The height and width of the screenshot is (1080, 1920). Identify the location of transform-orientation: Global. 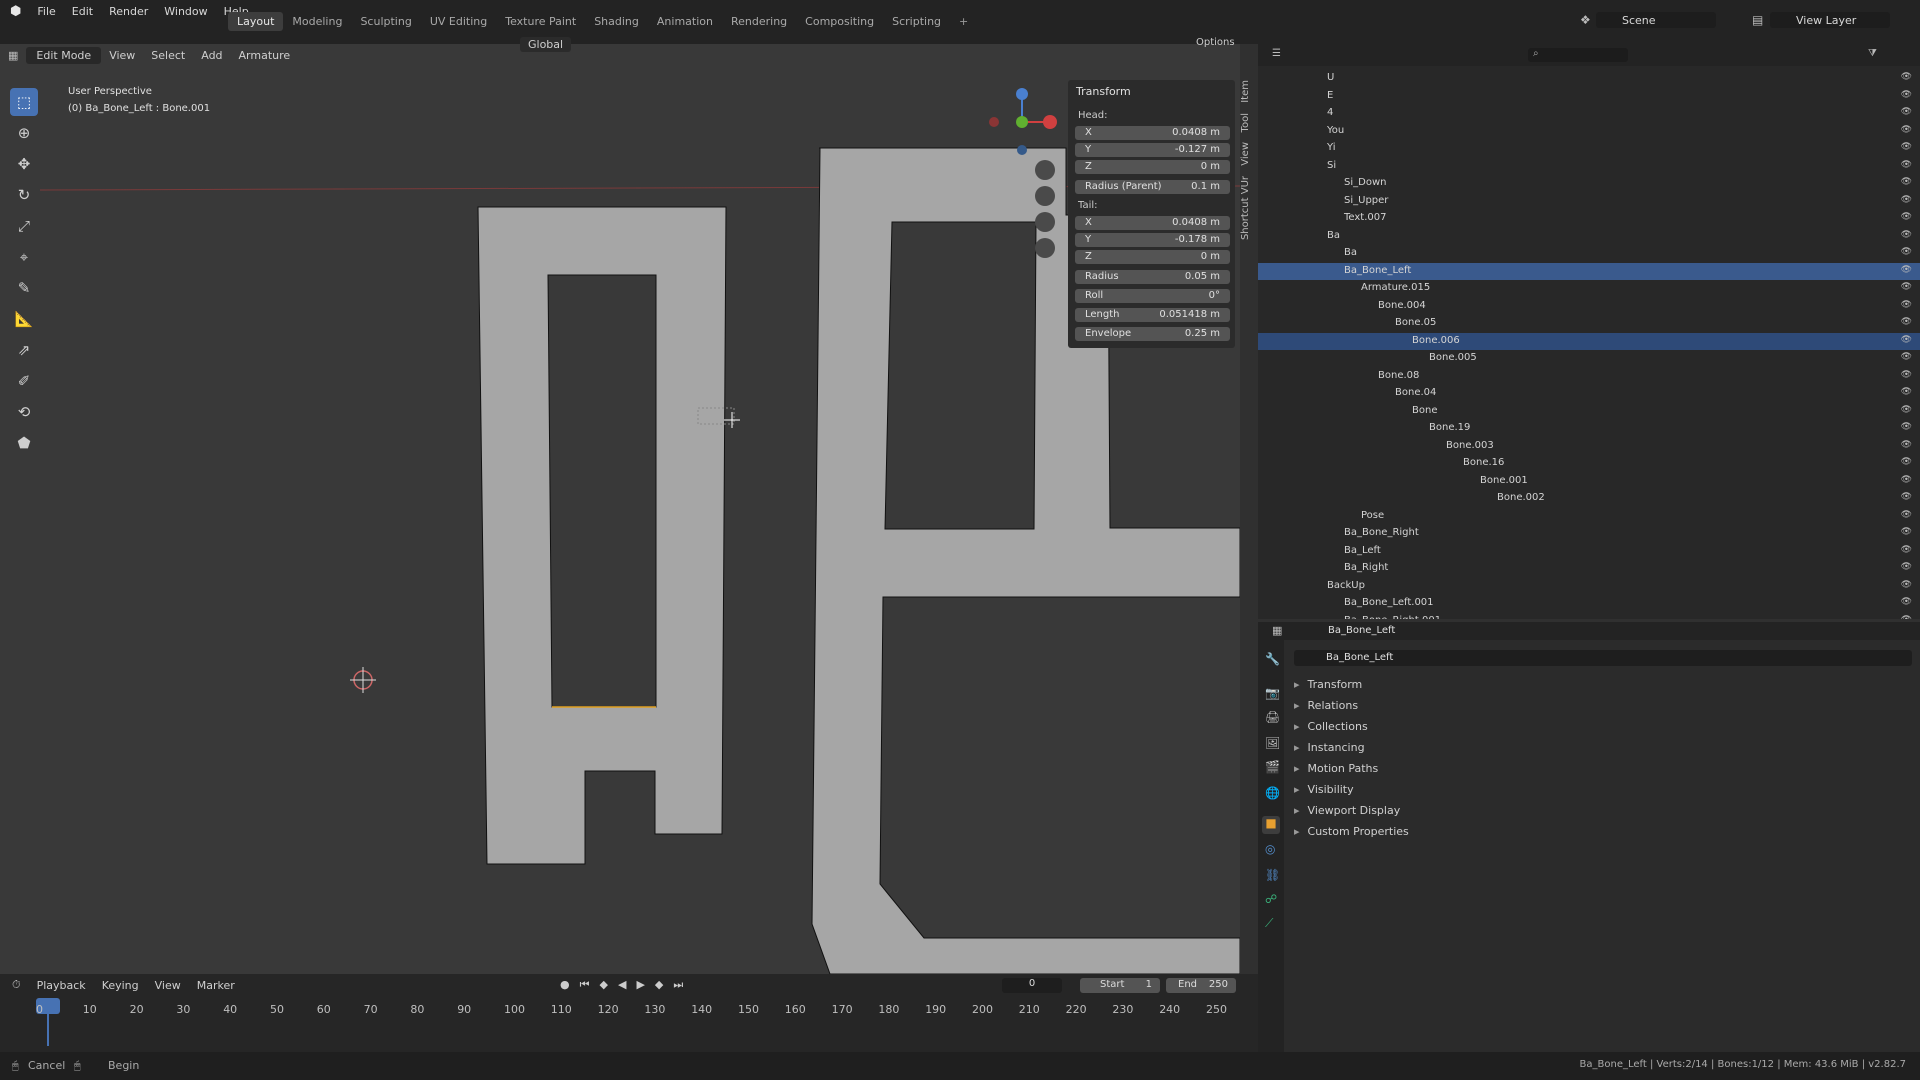
(546, 44).